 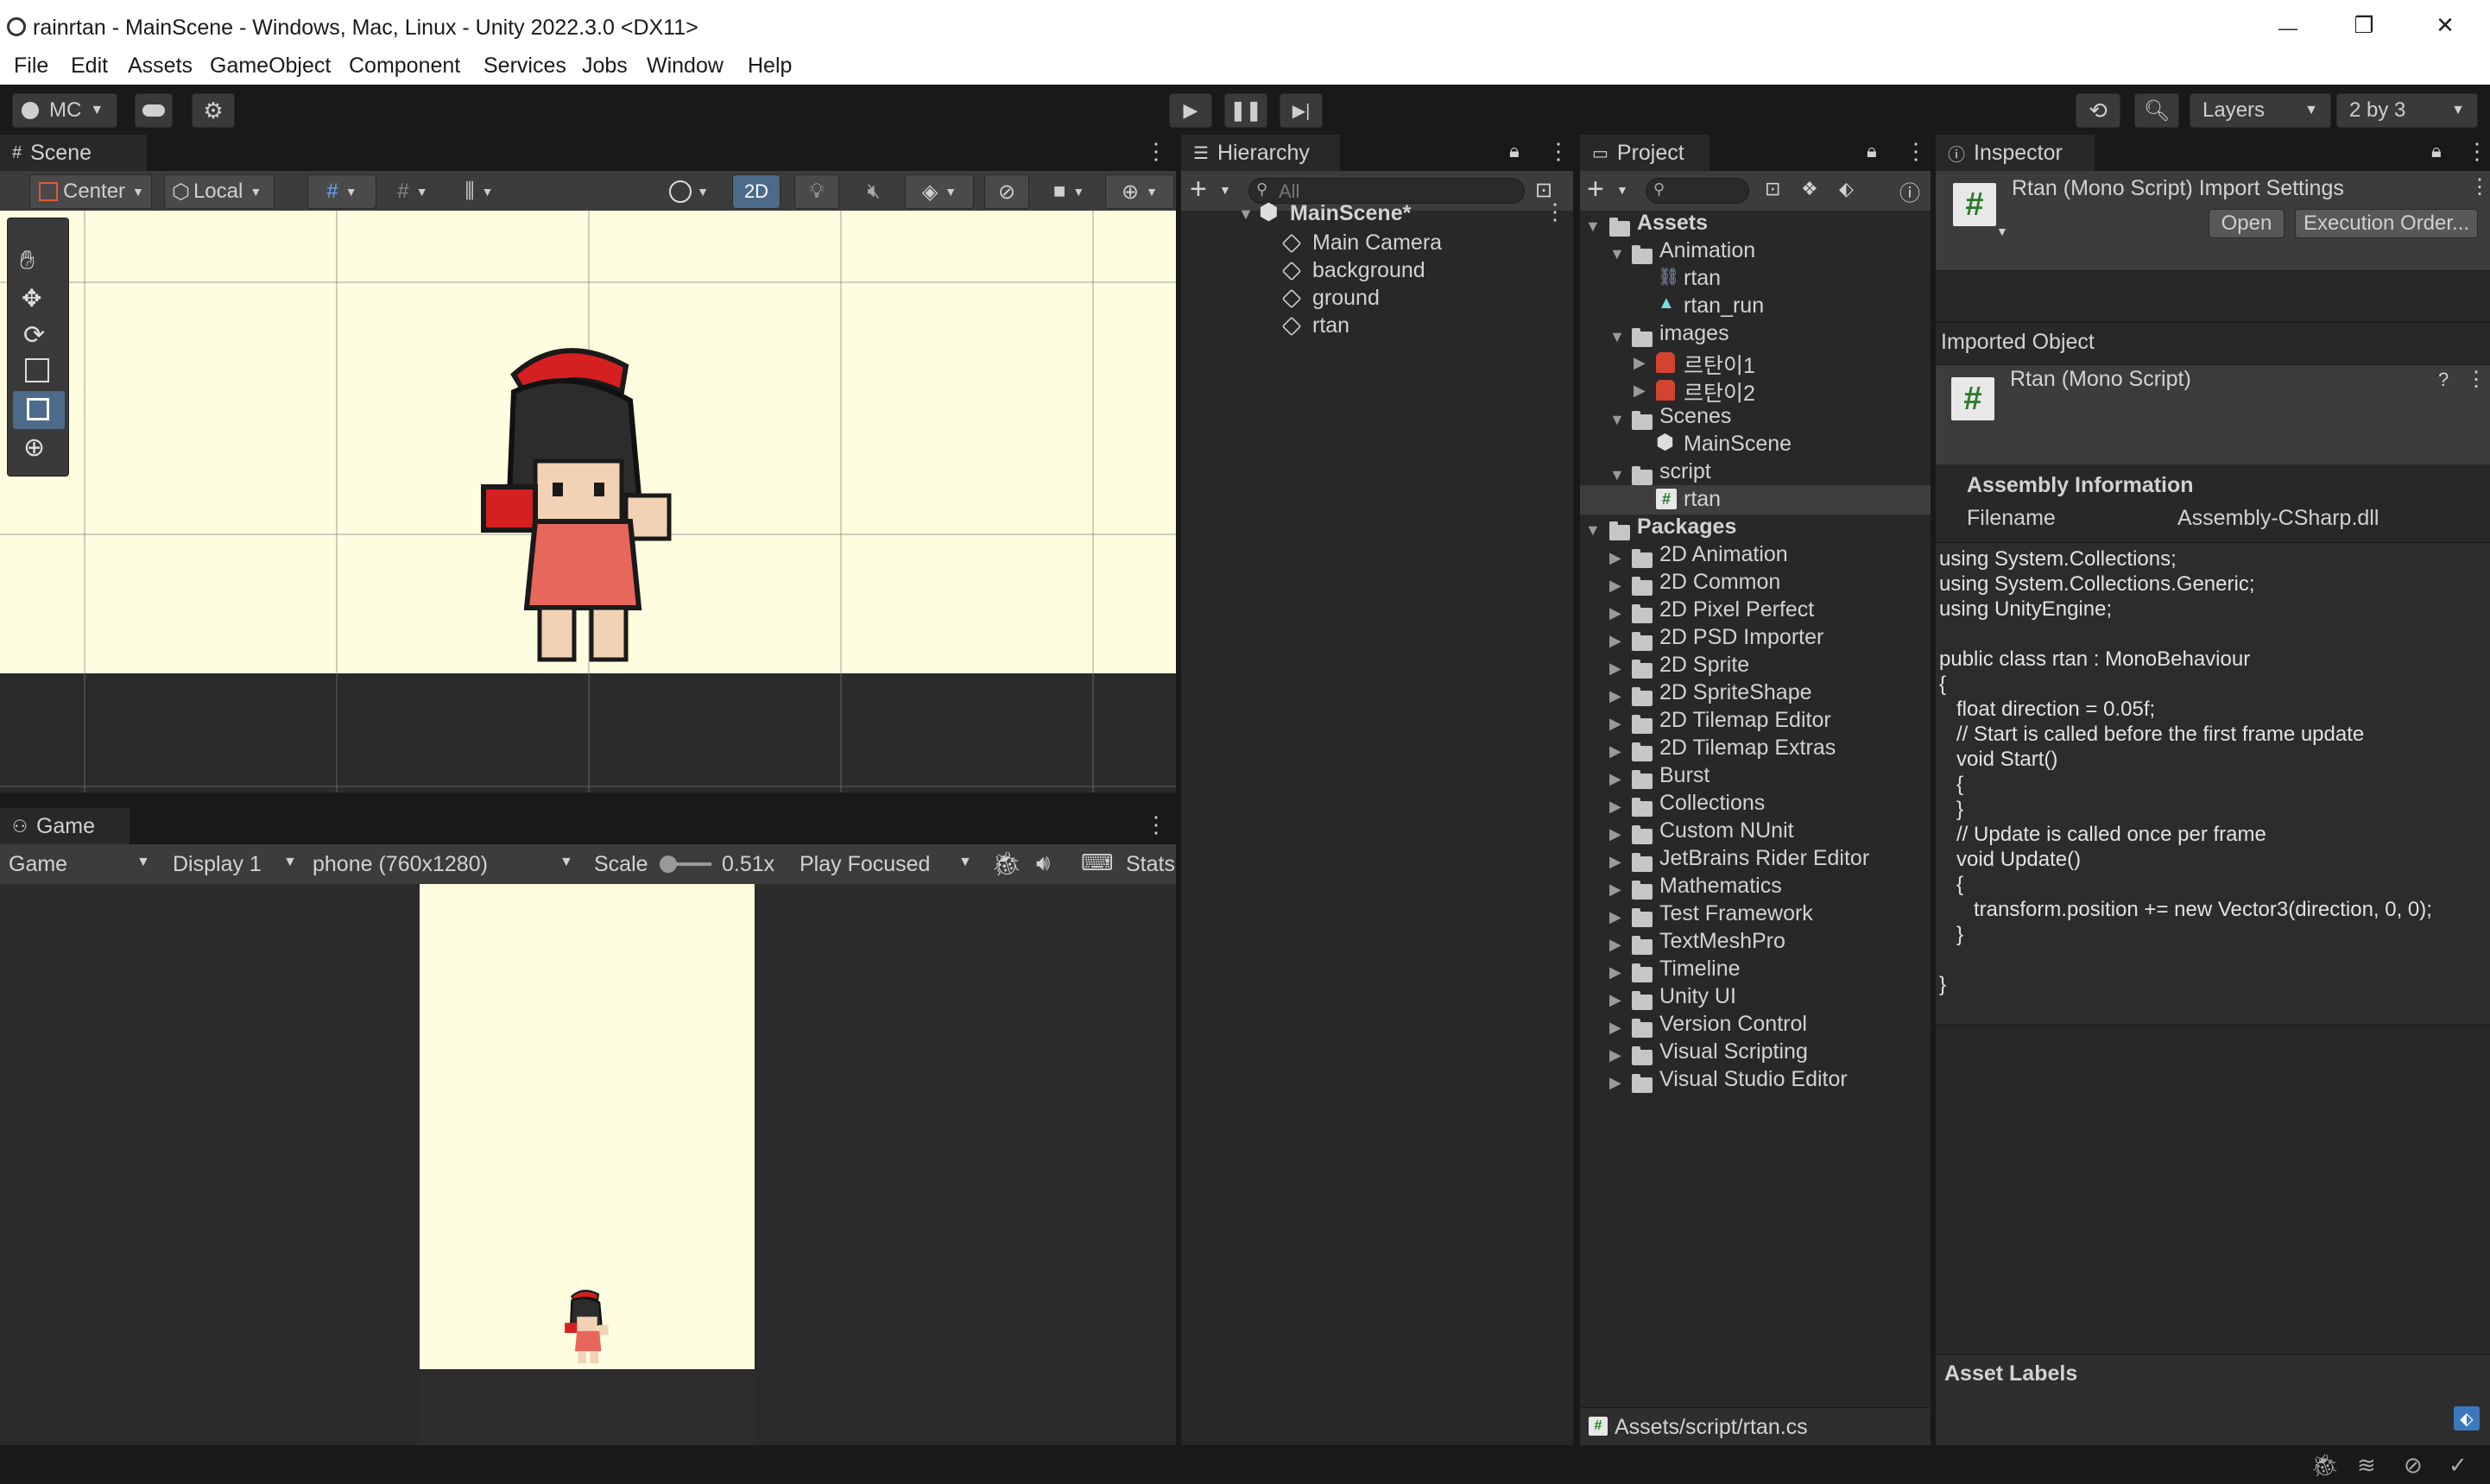 I want to click on package-item: 2D PSD Importer, so click(x=1741, y=637).